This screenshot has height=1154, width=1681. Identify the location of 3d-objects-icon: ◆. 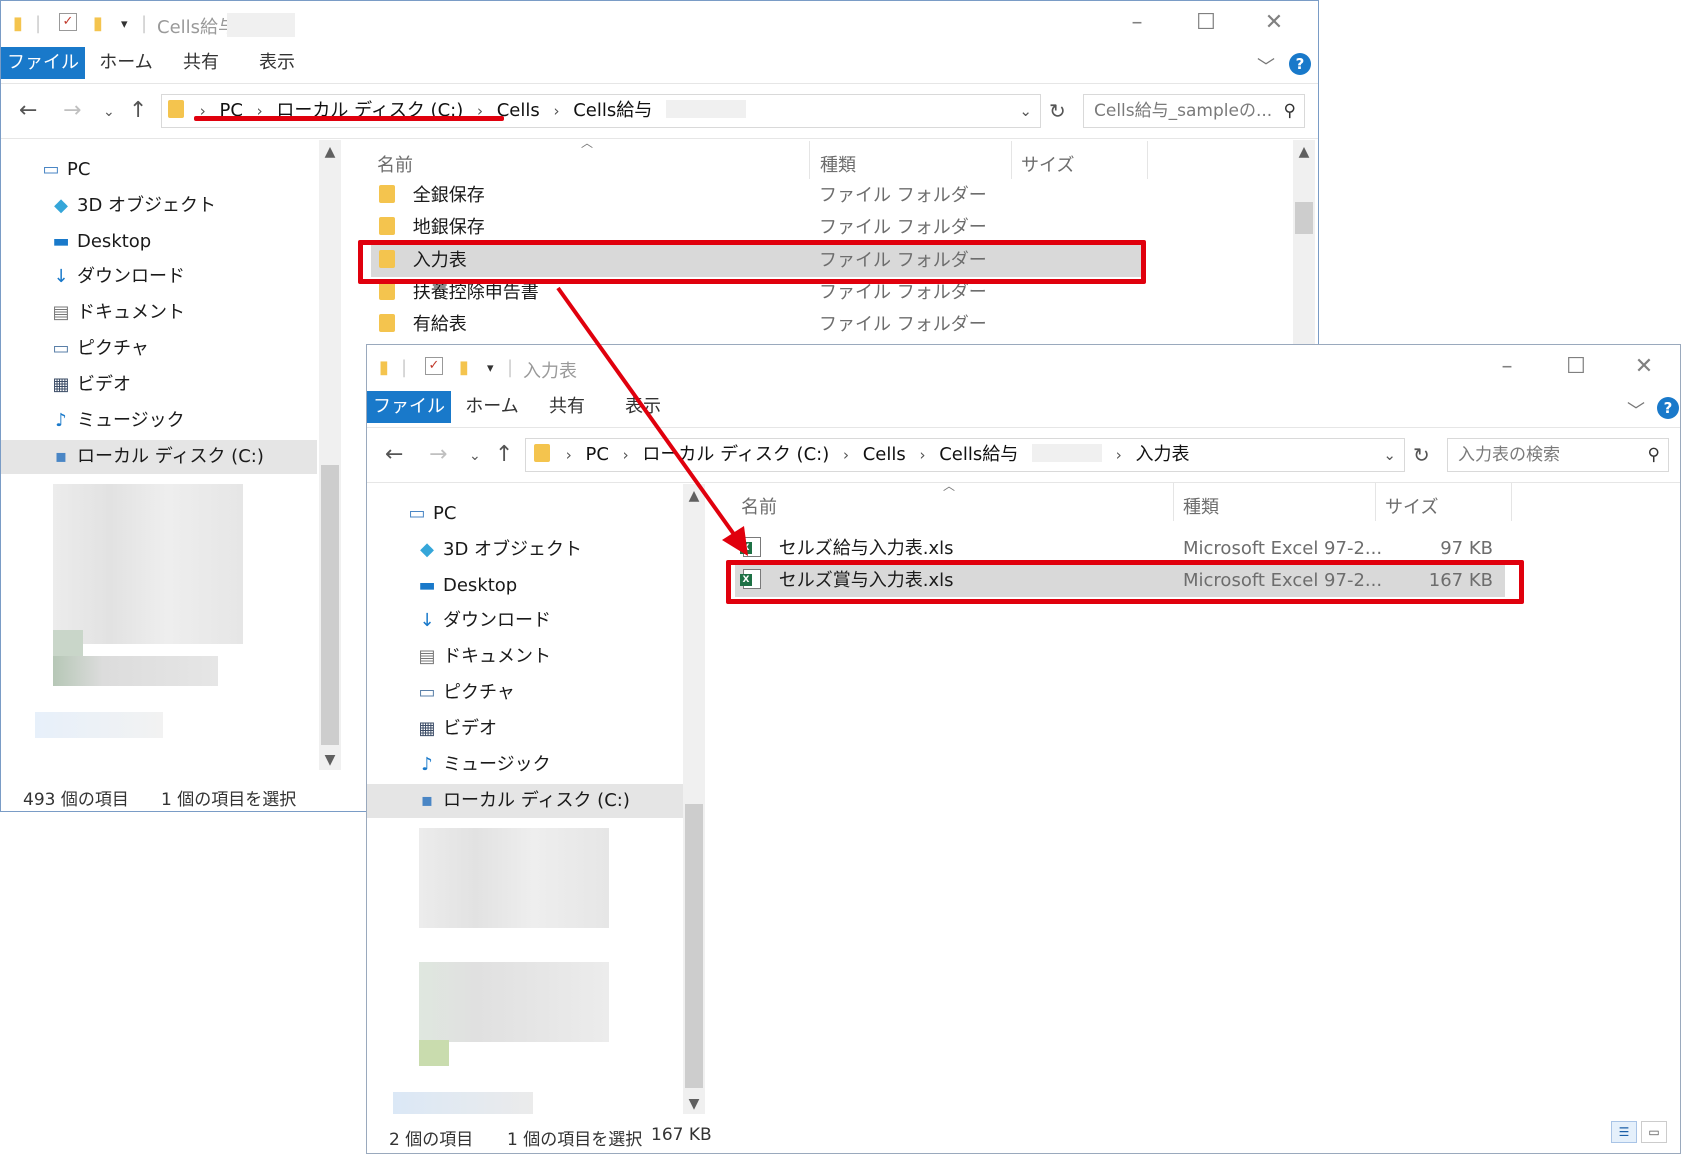
(61, 205).